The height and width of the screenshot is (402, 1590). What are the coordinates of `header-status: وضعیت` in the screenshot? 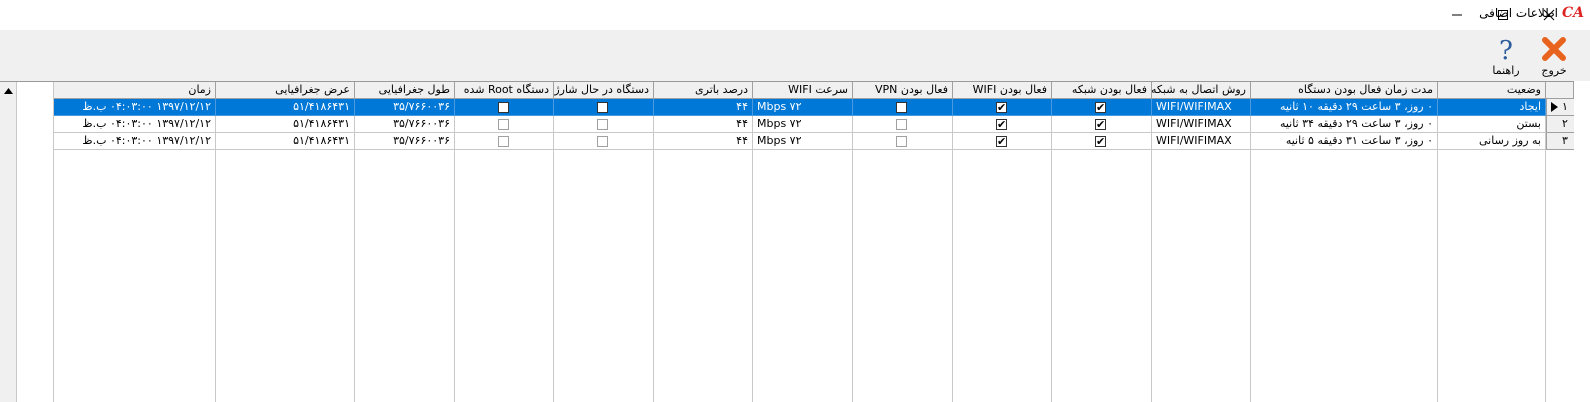 It's located at (1492, 90).